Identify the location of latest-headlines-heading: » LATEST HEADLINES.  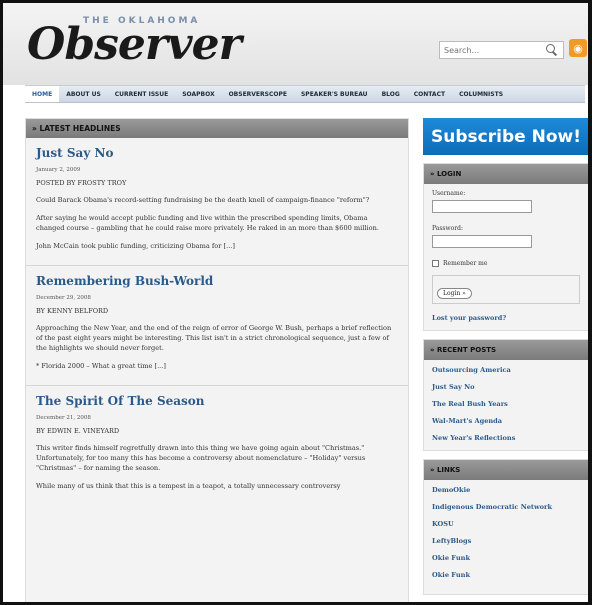
(217, 128).